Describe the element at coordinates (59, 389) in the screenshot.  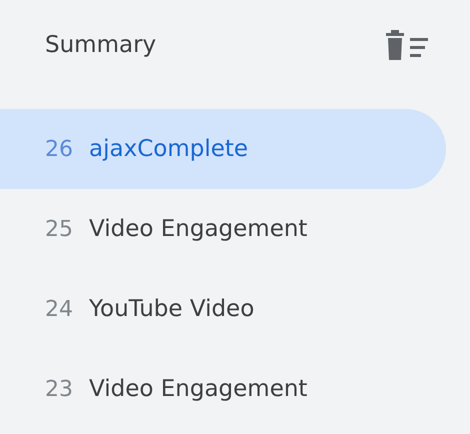
I see `event-number: 23` at that location.